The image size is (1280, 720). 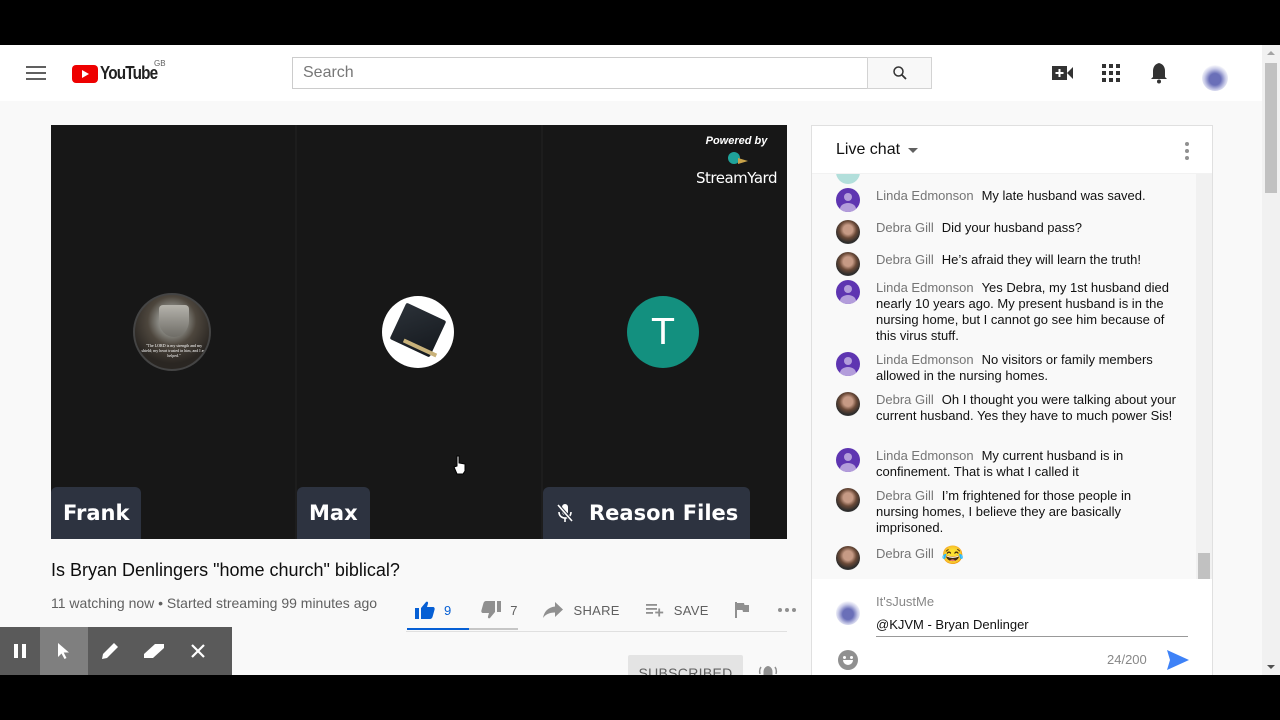 I want to click on notifications-bell-icon, so click(x=1159, y=73).